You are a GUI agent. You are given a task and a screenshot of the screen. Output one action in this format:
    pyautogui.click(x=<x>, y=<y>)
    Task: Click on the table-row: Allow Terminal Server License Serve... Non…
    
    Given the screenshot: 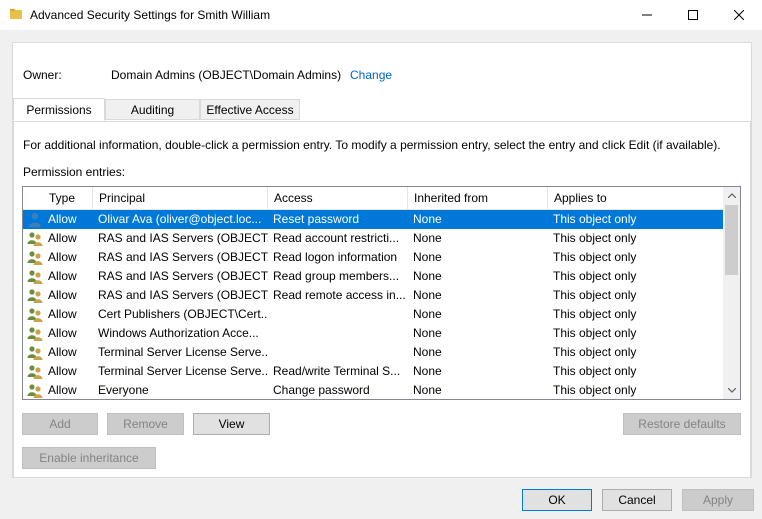 What is the action you would take?
    pyautogui.click(x=374, y=352)
    